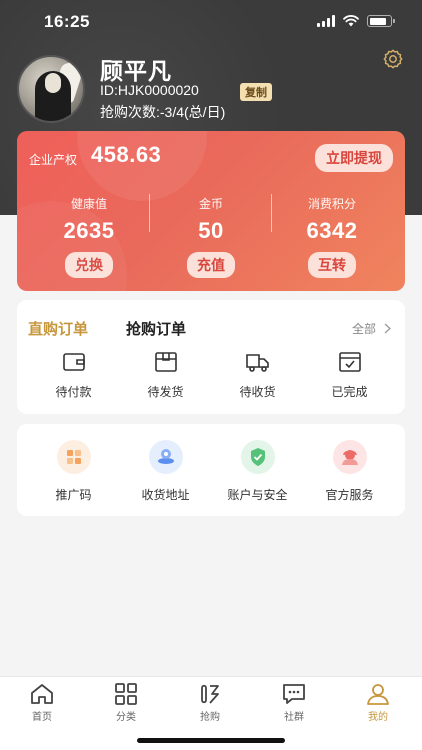 The width and height of the screenshot is (422, 750). What do you see at coordinates (165, 375) in the screenshot?
I see `order-pending-shipment: 待发货` at bounding box center [165, 375].